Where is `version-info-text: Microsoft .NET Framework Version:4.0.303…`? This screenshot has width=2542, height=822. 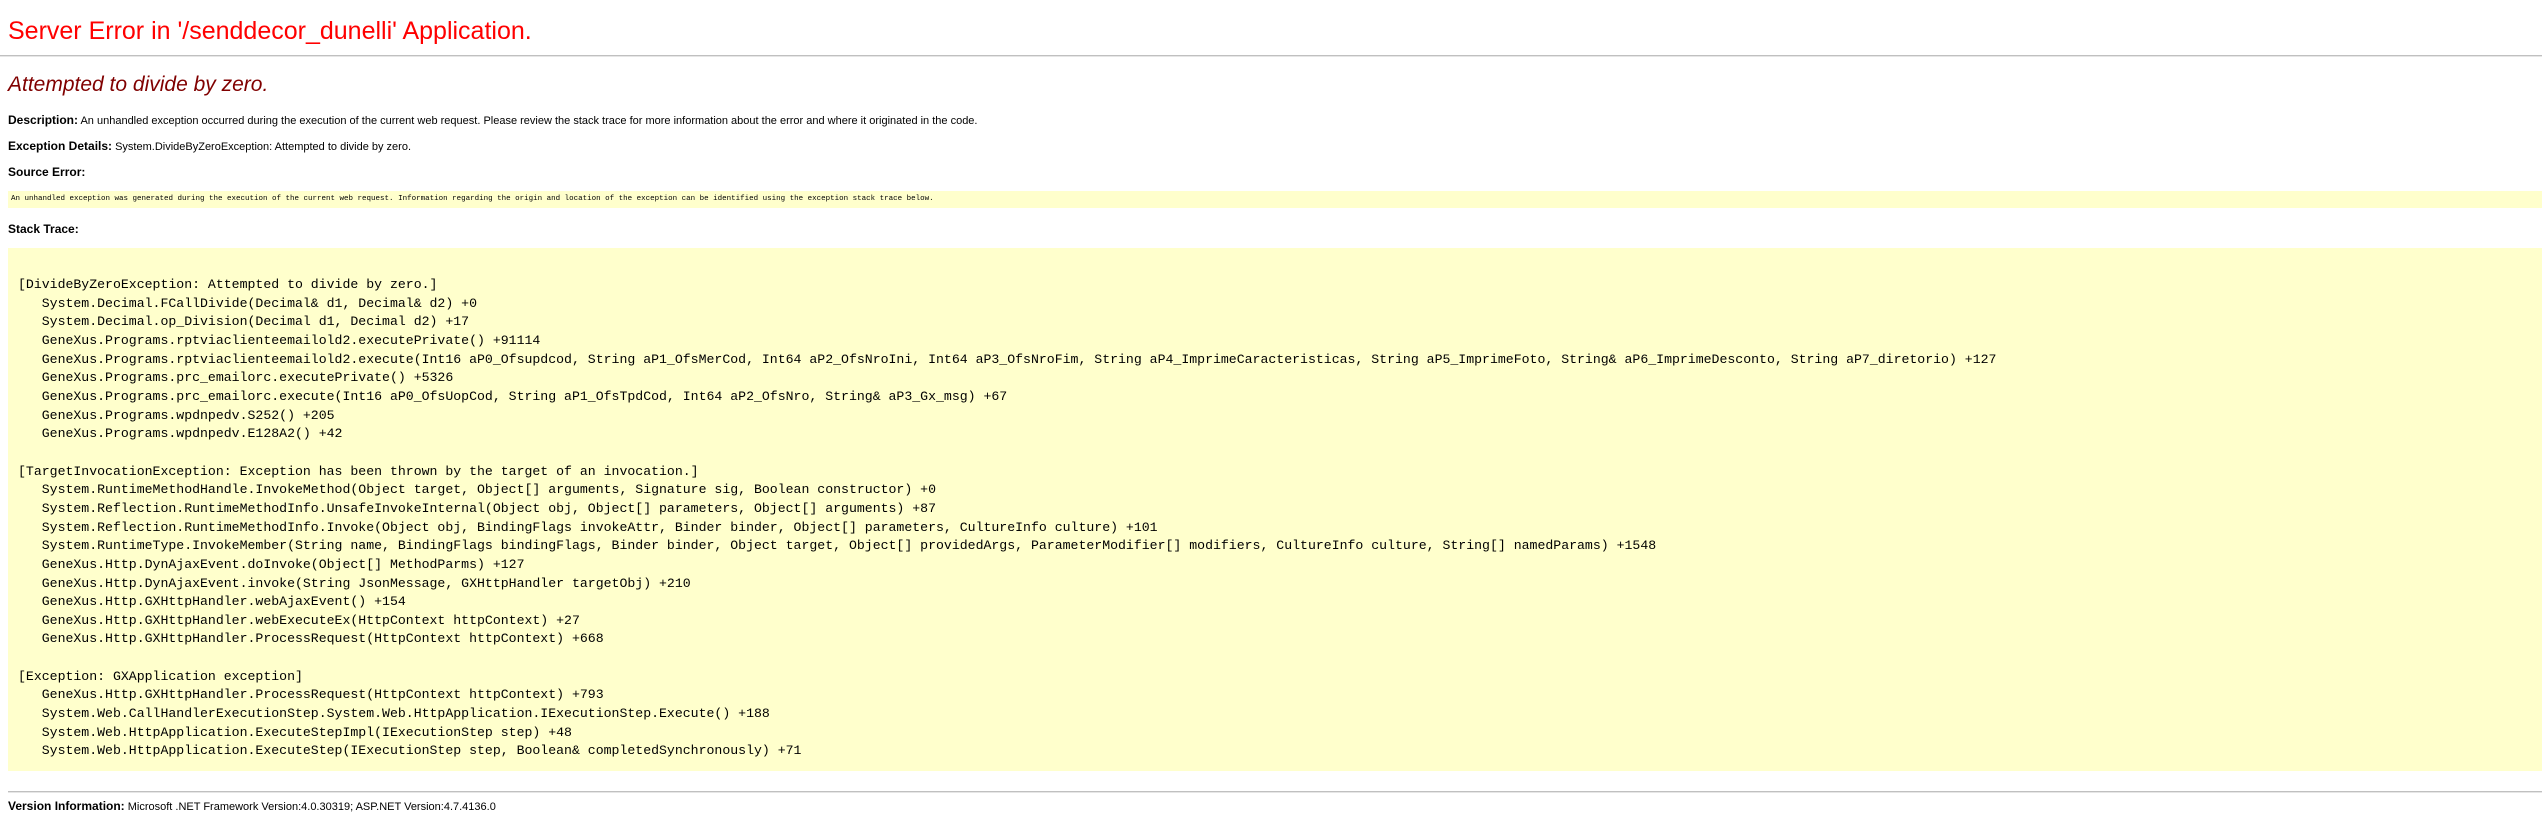 version-info-text: Microsoft .NET Framework Version:4.0.303… is located at coordinates (310, 807).